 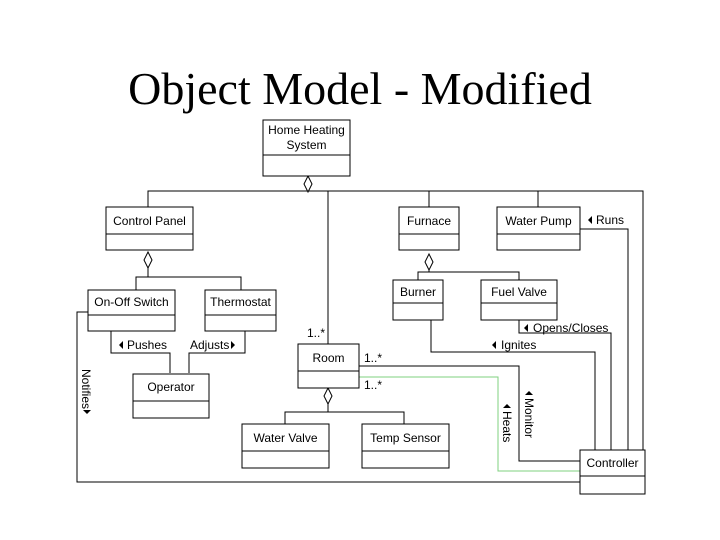 I want to click on class-name: Fuel Valve, so click(x=519, y=292).